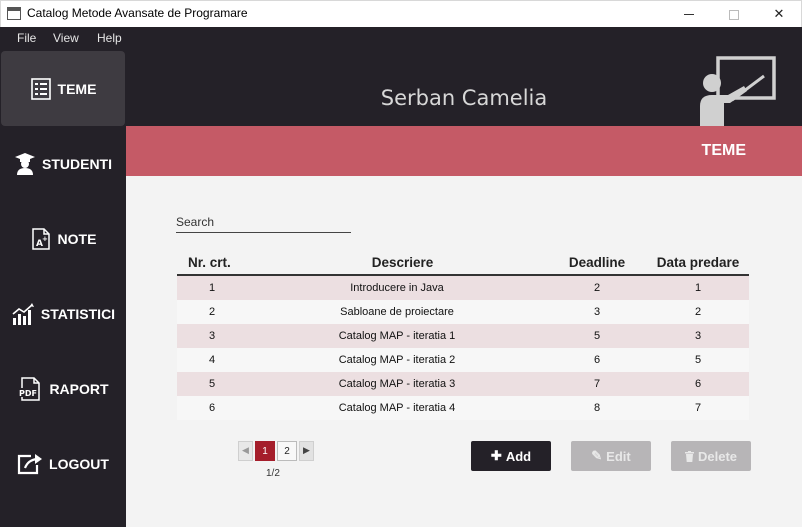  What do you see at coordinates (40, 238) in the screenshot?
I see `grade-doc-icon: A +` at bounding box center [40, 238].